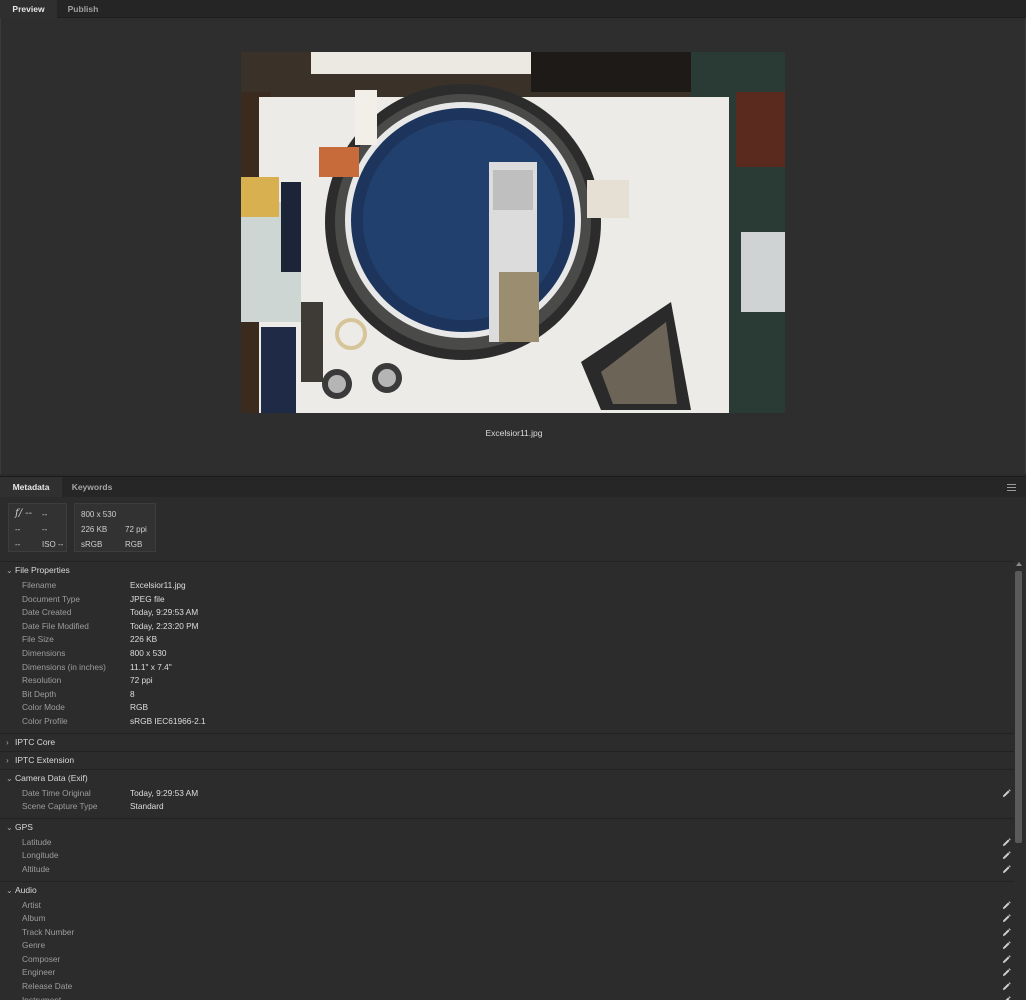 This screenshot has height=1000, width=1026. What do you see at coordinates (139, 707) in the screenshot?
I see `metadata-value: RGB` at bounding box center [139, 707].